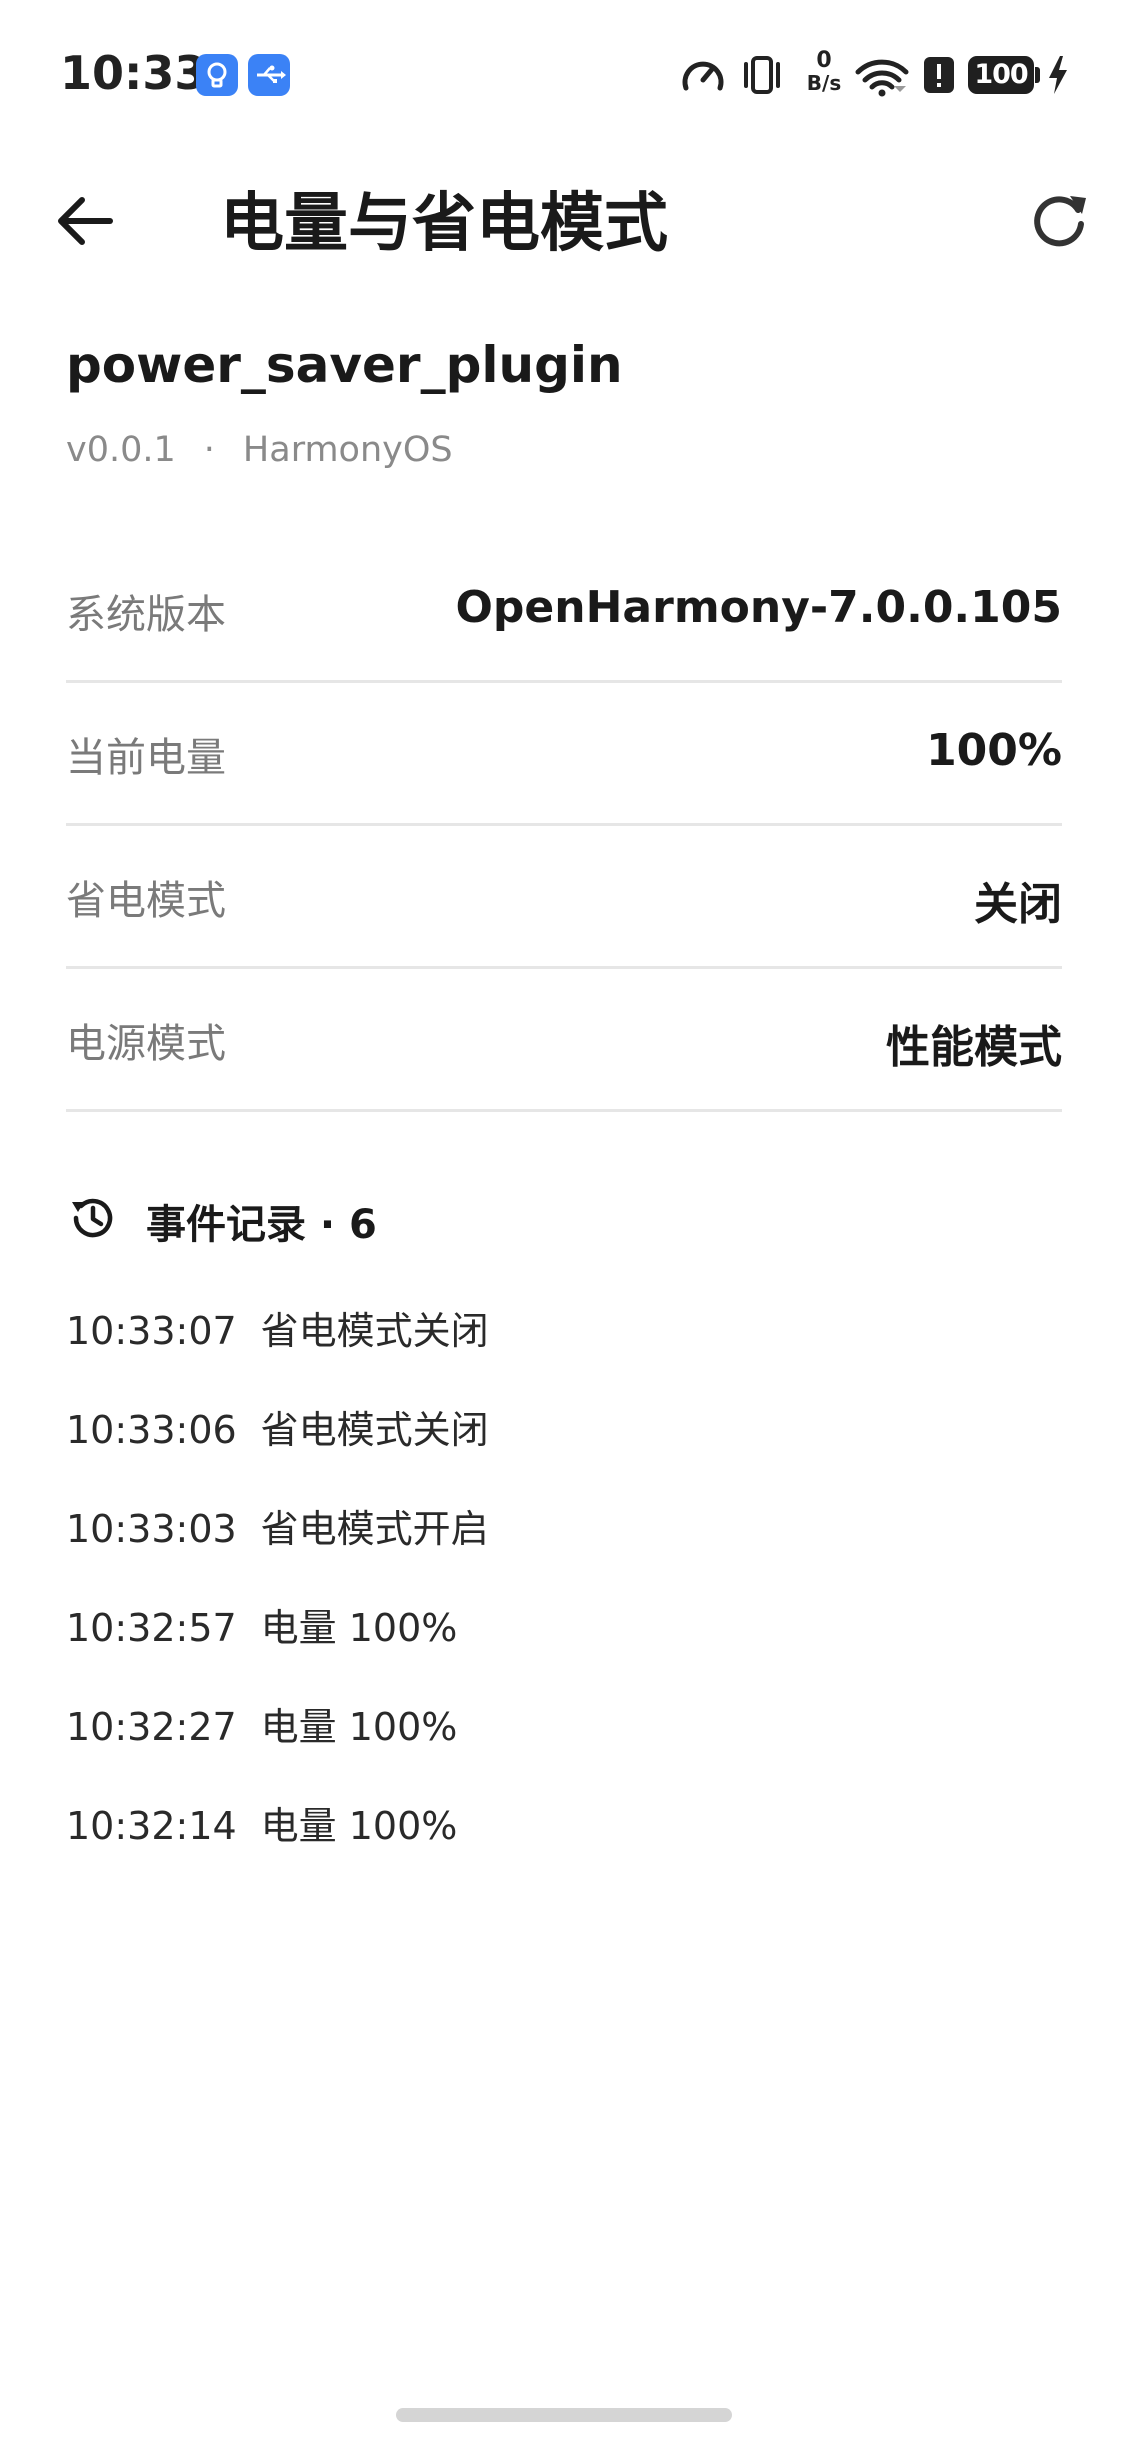 The width and height of the screenshot is (1128, 2444). What do you see at coordinates (824, 60) in the screenshot?
I see `network-speed-value: 0` at bounding box center [824, 60].